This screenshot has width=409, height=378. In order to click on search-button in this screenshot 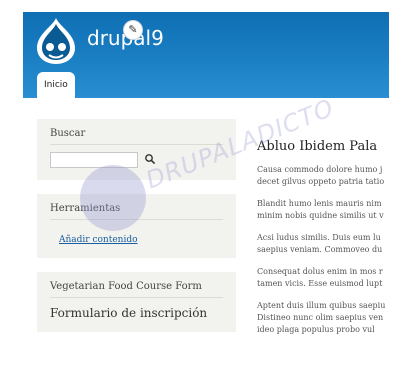, I will do `click(150, 160)`.